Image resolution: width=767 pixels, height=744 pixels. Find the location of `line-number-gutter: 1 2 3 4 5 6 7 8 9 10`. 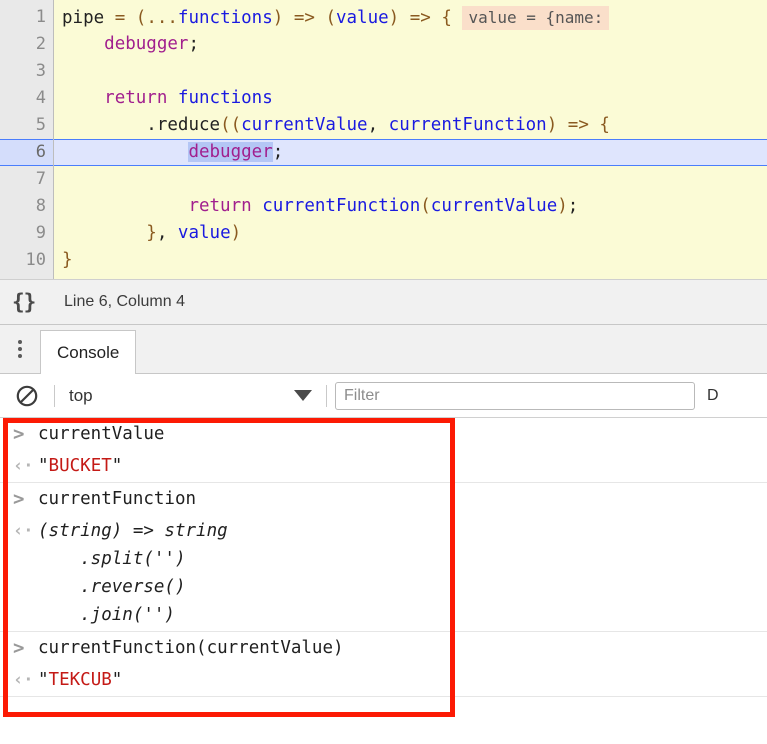

line-number-gutter: 1 2 3 4 5 6 7 8 9 10 is located at coordinates (27, 139).